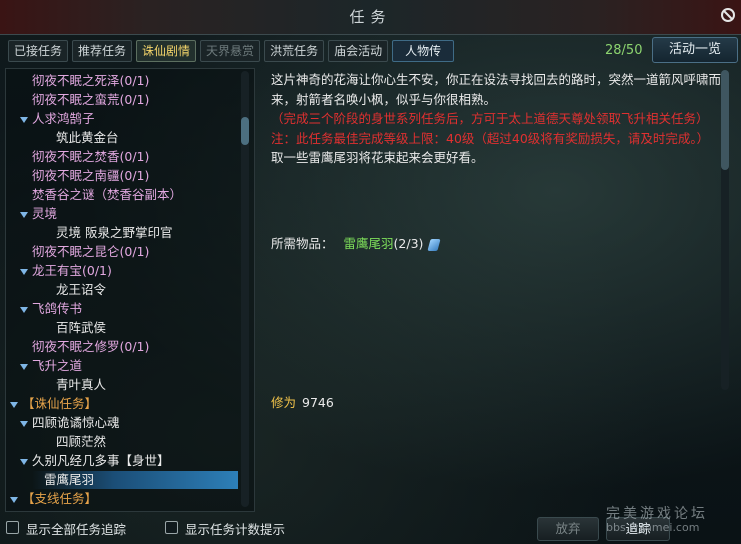 This screenshot has width=741, height=544. I want to click on quest-list-item: 人求鸿鹄子, so click(57, 119).